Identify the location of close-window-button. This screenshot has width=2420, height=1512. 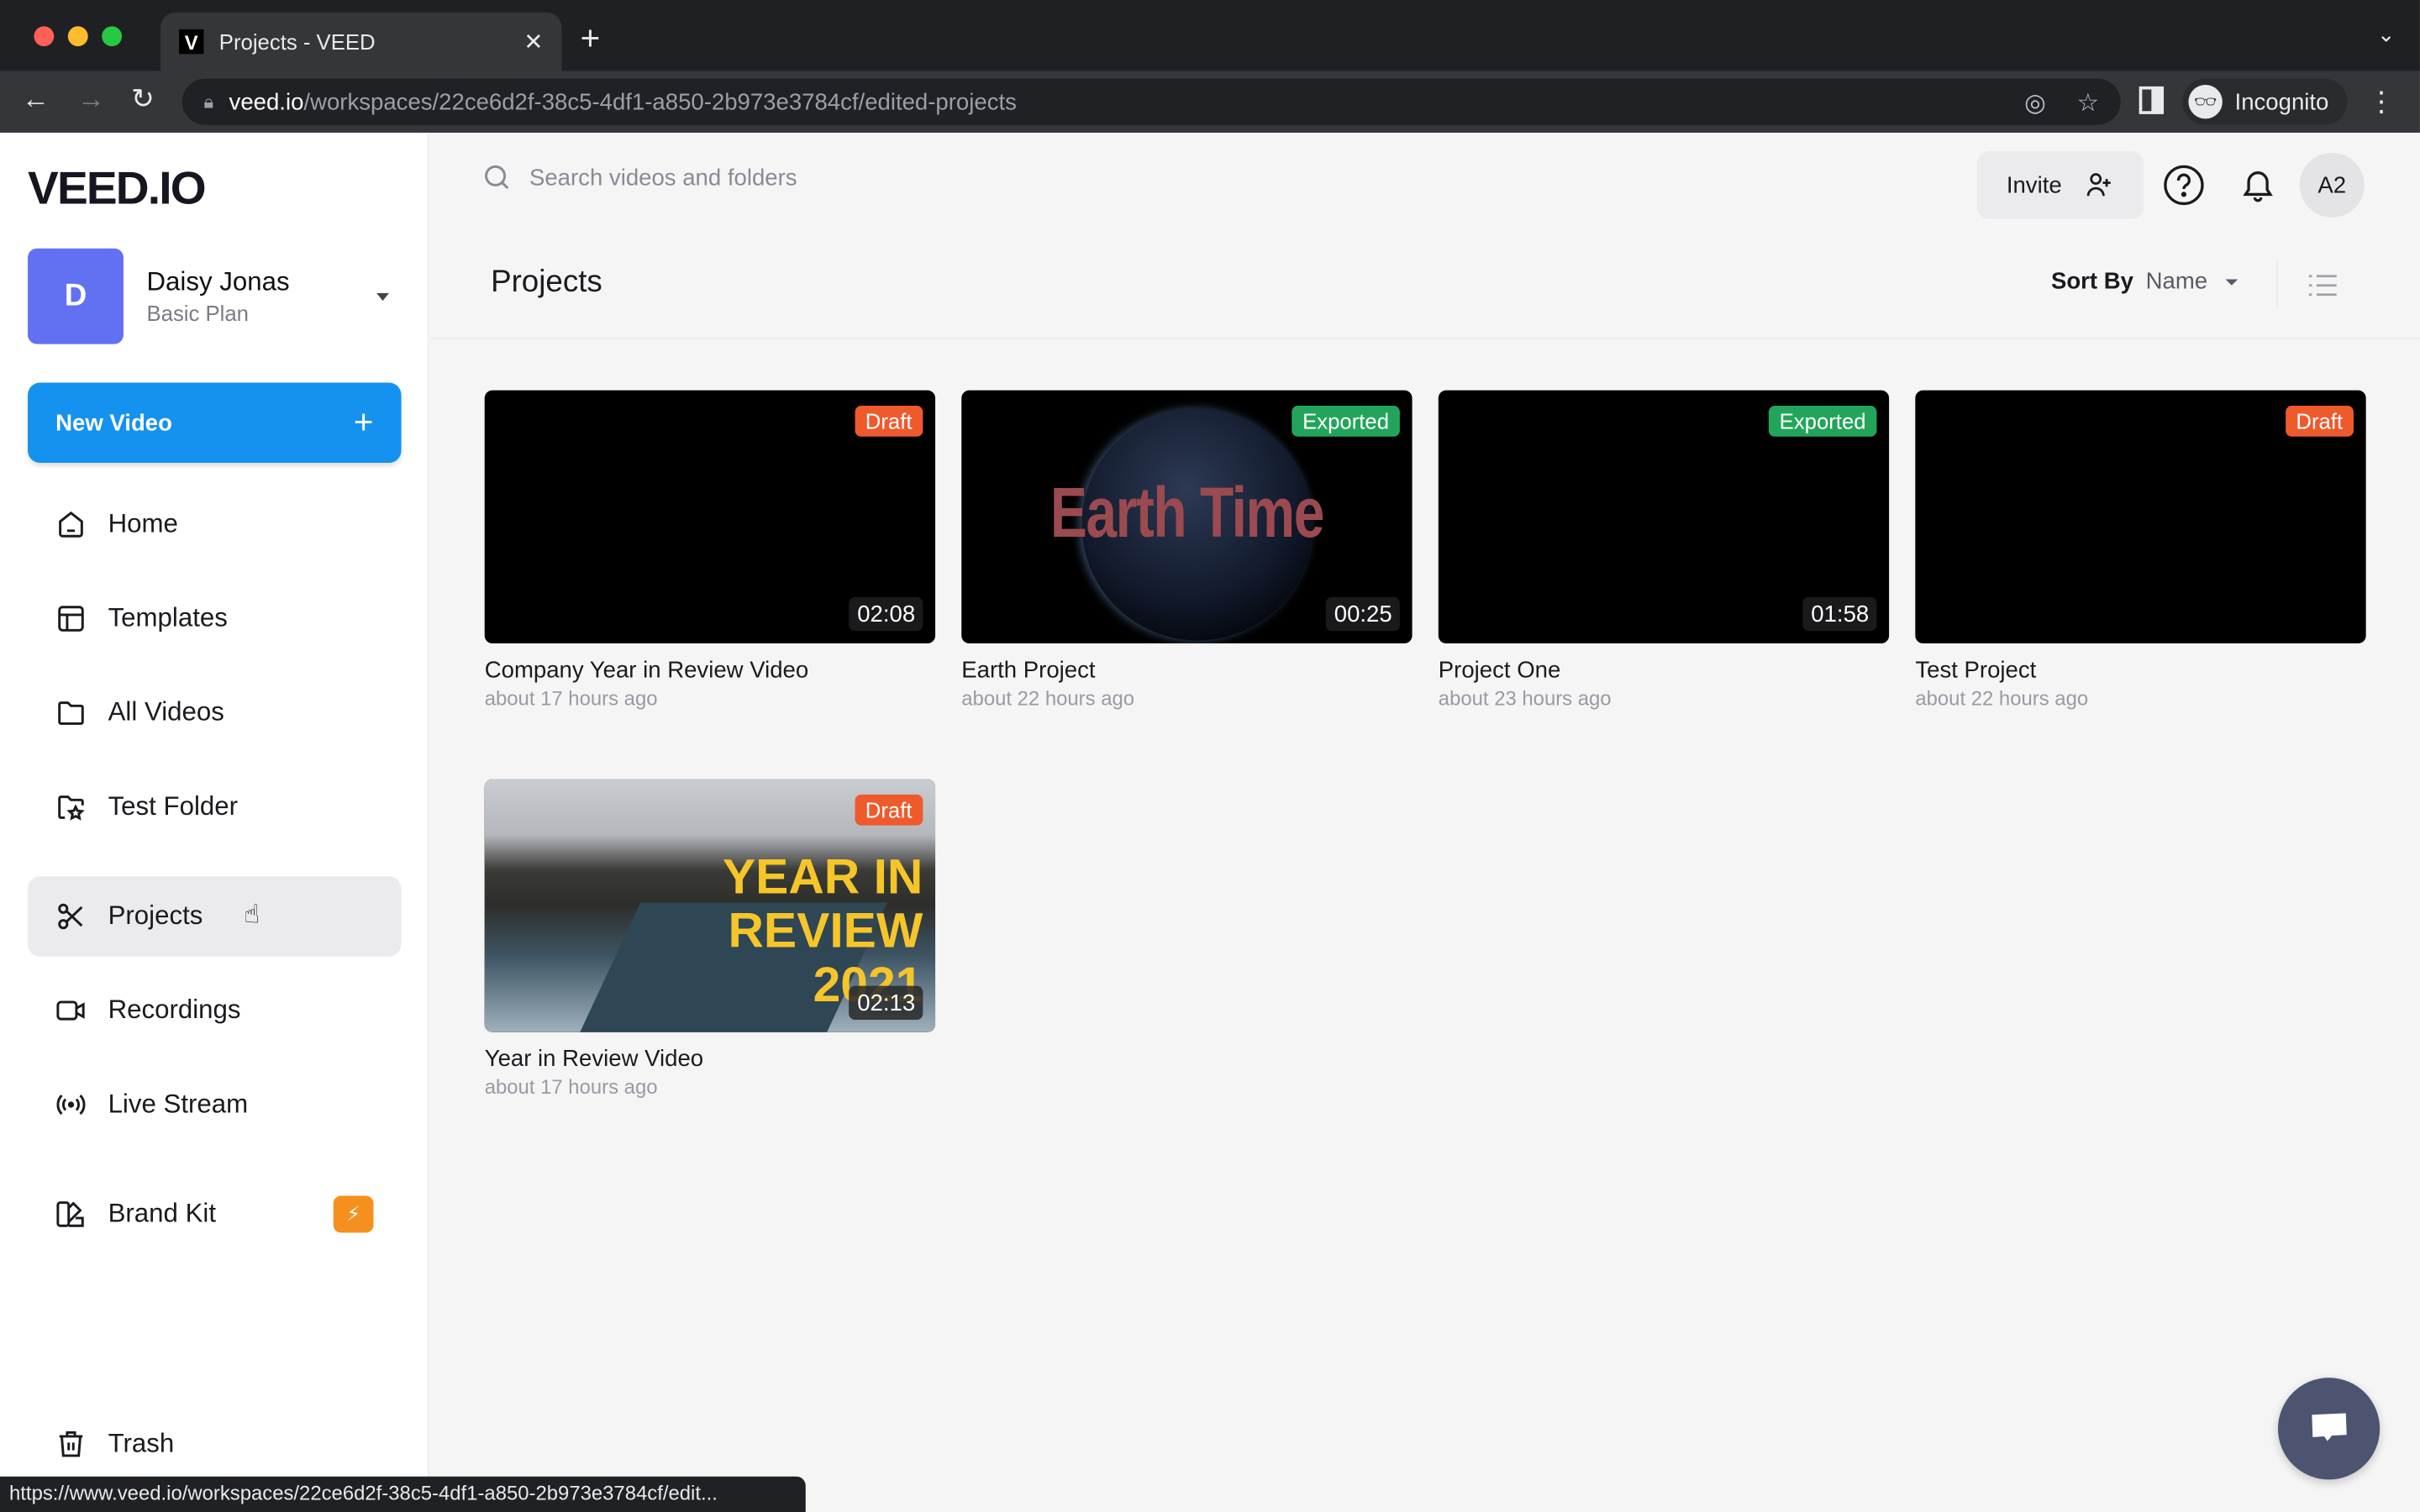
(44, 36).